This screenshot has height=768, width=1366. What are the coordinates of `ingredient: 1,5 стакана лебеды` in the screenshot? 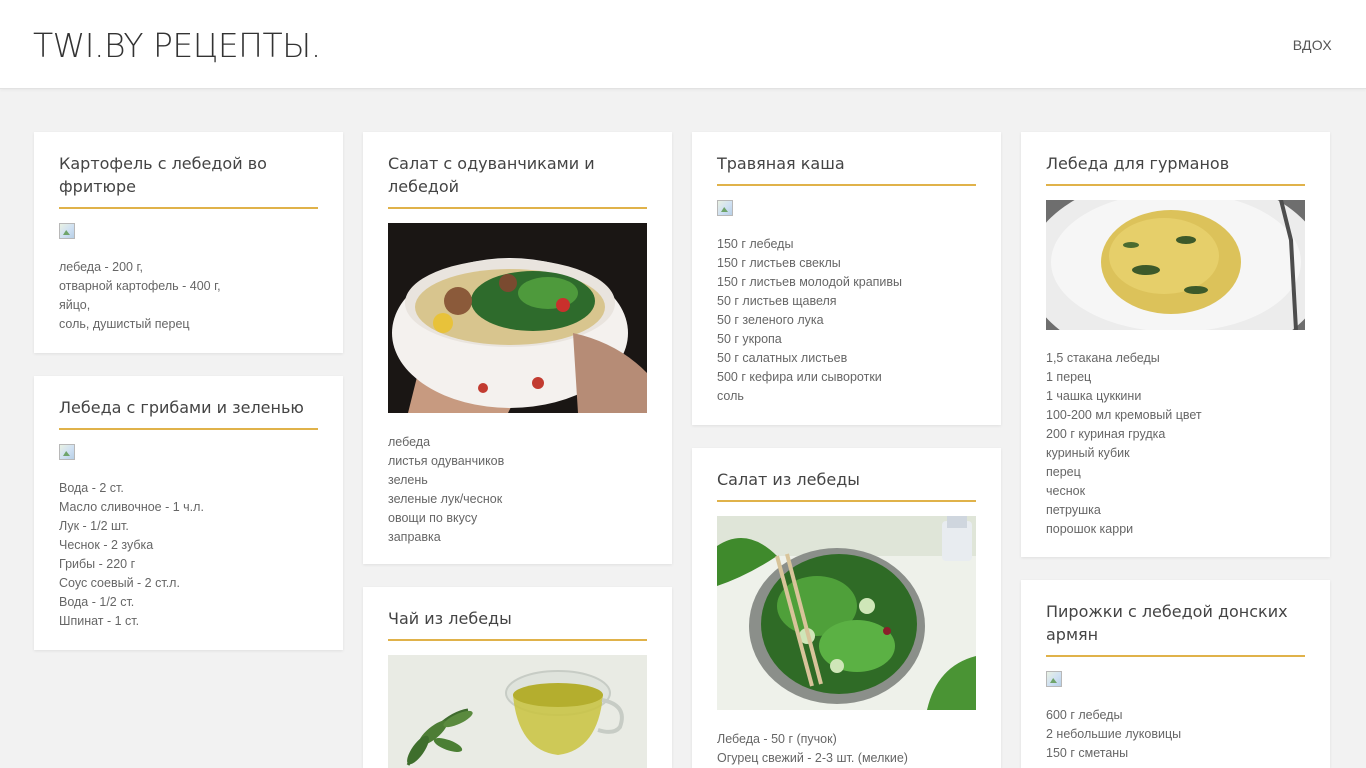 It's located at (1103, 358).